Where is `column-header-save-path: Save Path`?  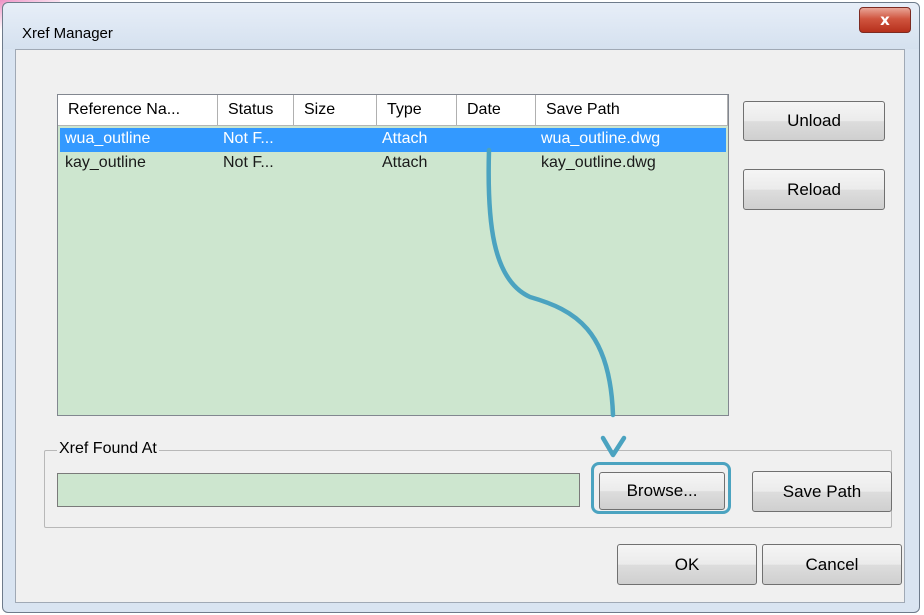
column-header-save-path: Save Path is located at coordinates (632, 110).